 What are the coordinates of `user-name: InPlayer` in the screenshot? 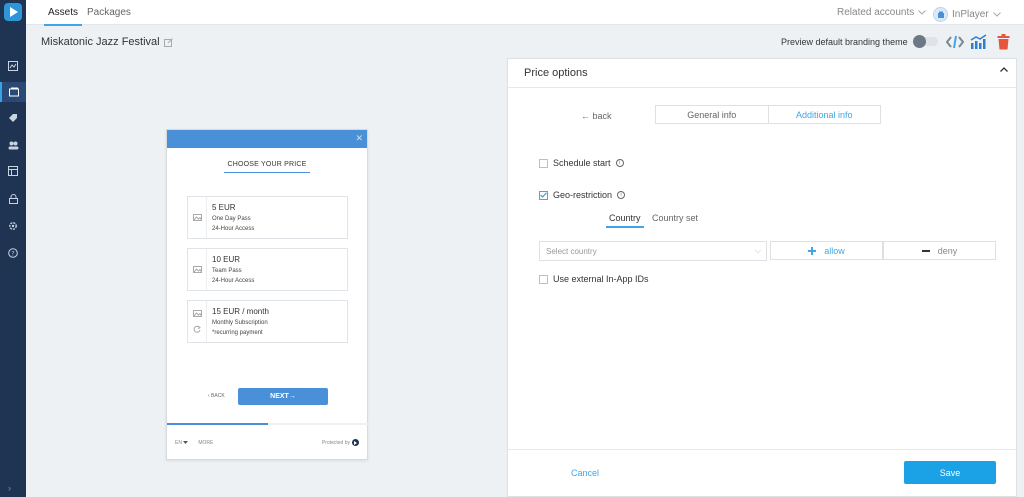 It's located at (970, 14).